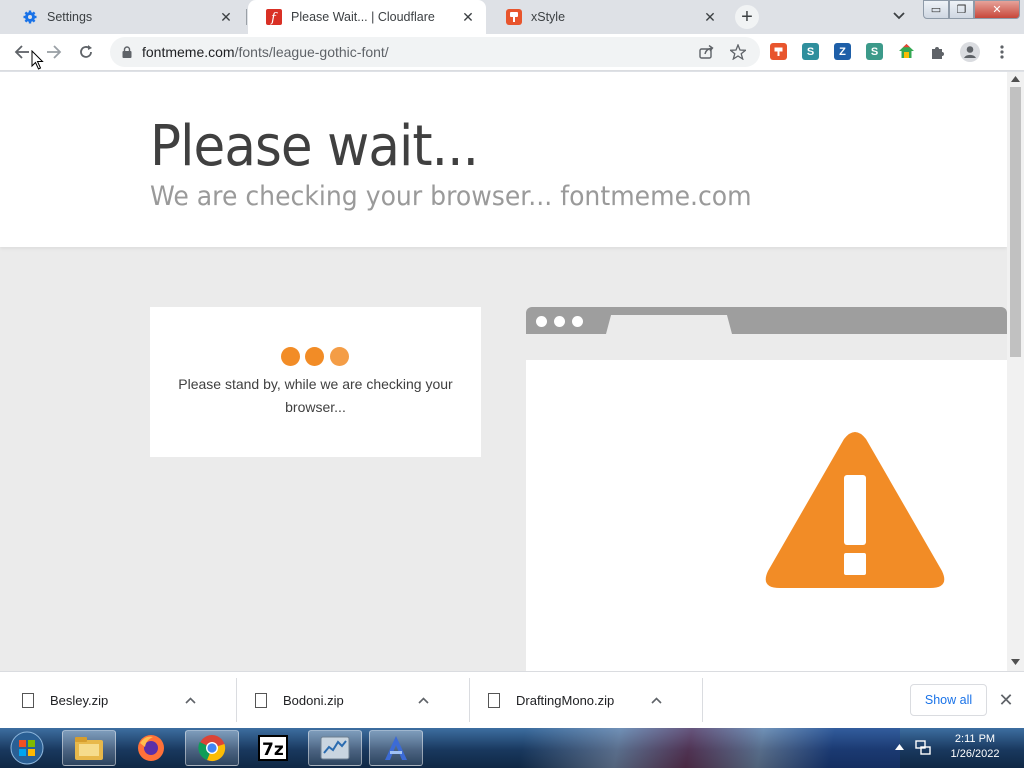 The width and height of the screenshot is (1024, 768). Describe the element at coordinates (997, 9) in the screenshot. I see `window-close-button: ✕` at that location.